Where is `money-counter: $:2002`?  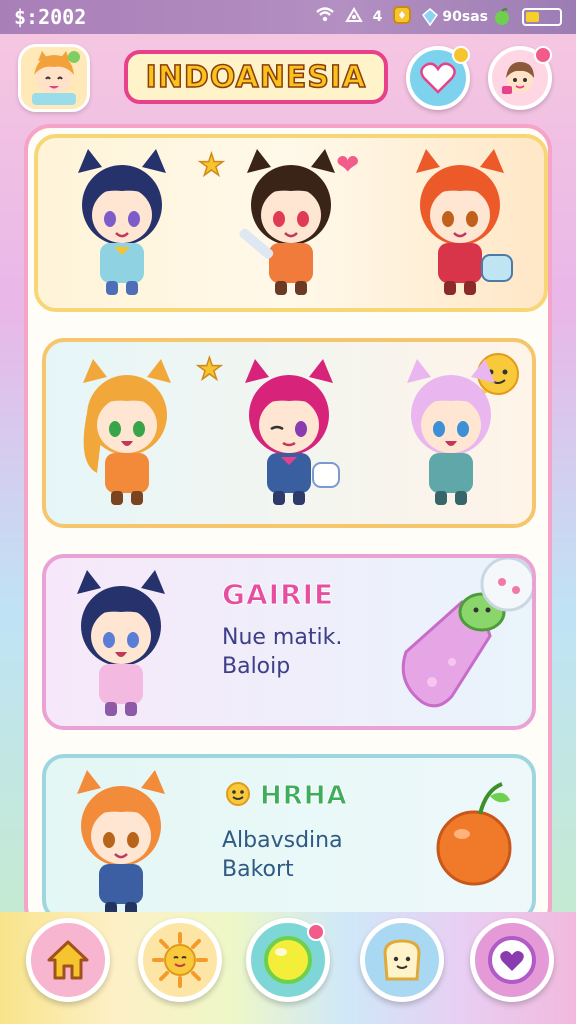 money-counter: $:2002 is located at coordinates (50, 17).